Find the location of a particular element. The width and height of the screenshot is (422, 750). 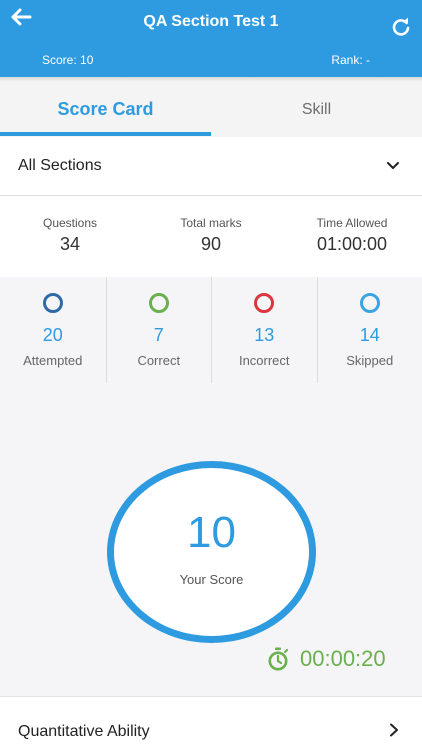

stat-label: Total marks is located at coordinates (211, 223).